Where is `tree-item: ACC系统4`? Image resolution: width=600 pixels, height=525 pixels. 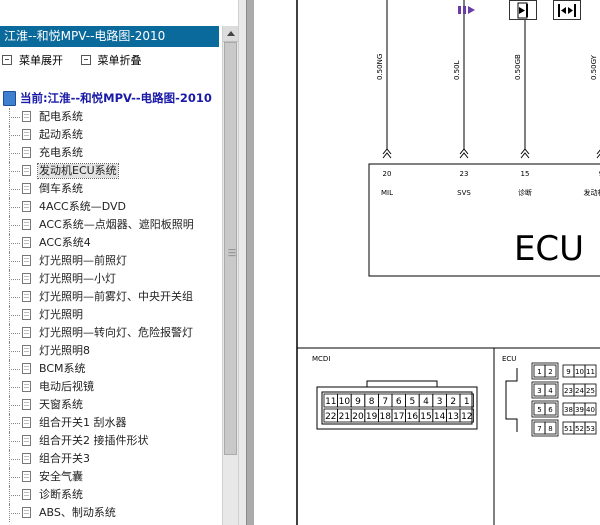 tree-item: ACC系统4 is located at coordinates (115, 243).